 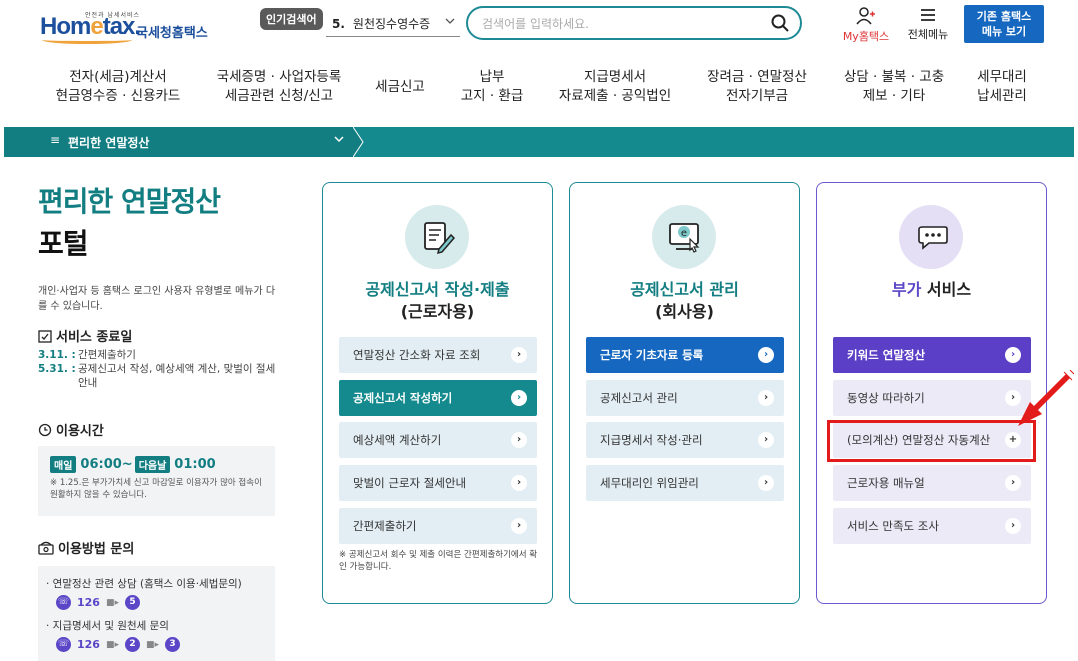 I want to click on card-title: 공제신고서 관리 (회사용), so click(x=684, y=300).